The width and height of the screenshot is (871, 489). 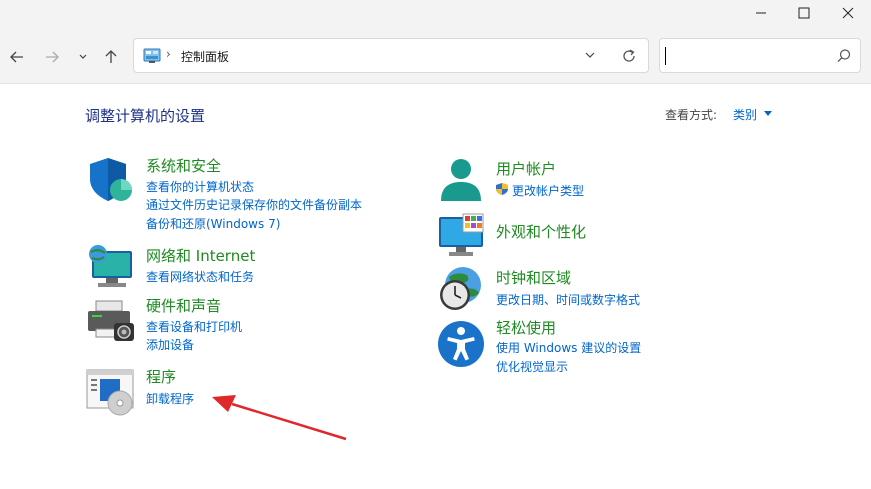 I want to click on title-bar, so click(x=435, y=14).